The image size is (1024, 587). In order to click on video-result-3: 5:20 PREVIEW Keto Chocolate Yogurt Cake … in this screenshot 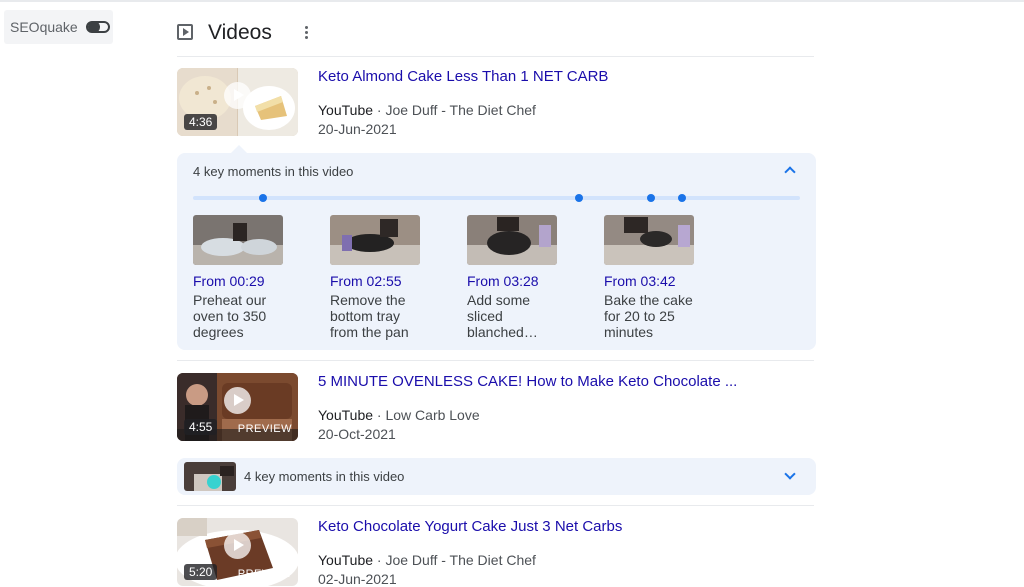, I will do `click(497, 552)`.